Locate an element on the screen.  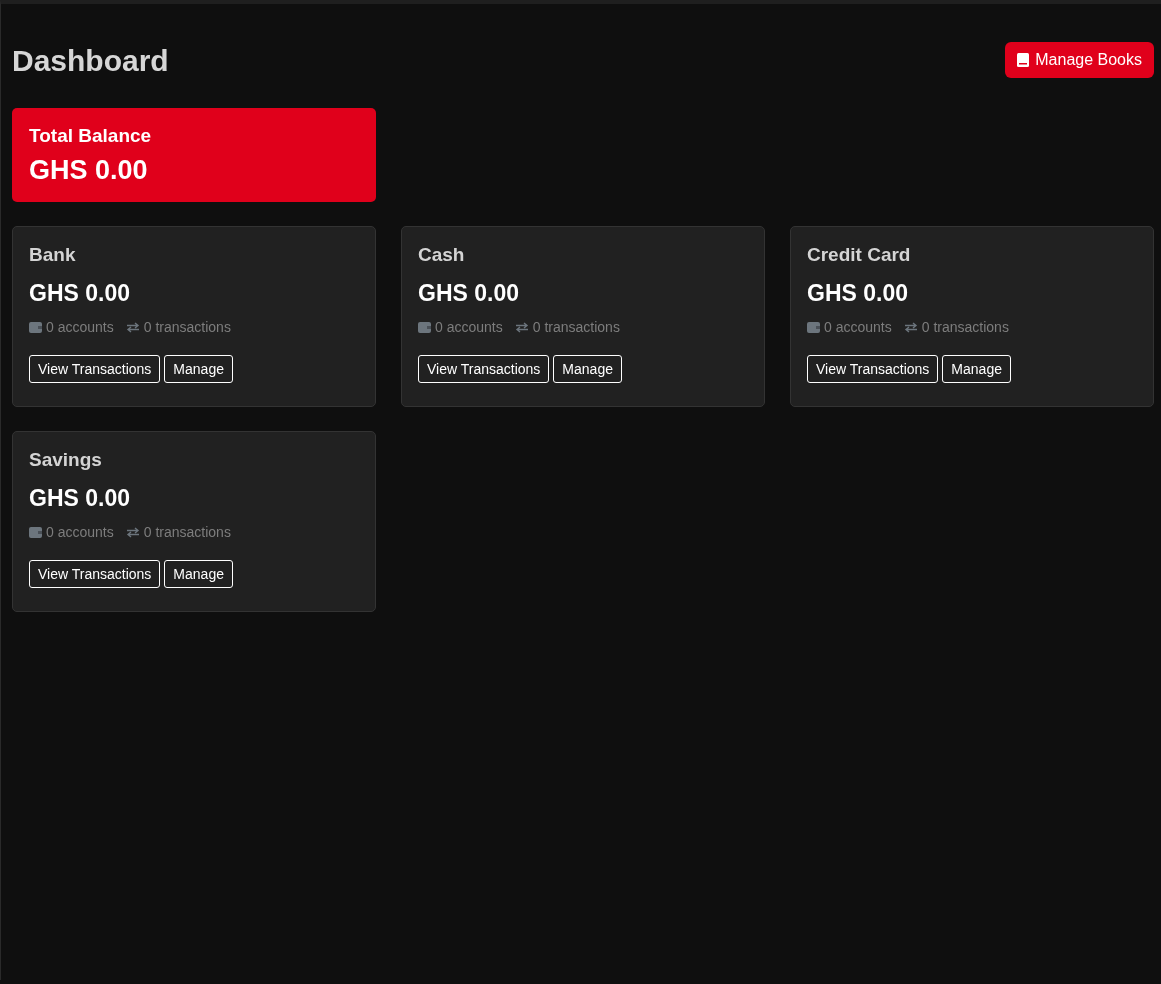
manage-books-button: Manage Books is located at coordinates (1079, 60).